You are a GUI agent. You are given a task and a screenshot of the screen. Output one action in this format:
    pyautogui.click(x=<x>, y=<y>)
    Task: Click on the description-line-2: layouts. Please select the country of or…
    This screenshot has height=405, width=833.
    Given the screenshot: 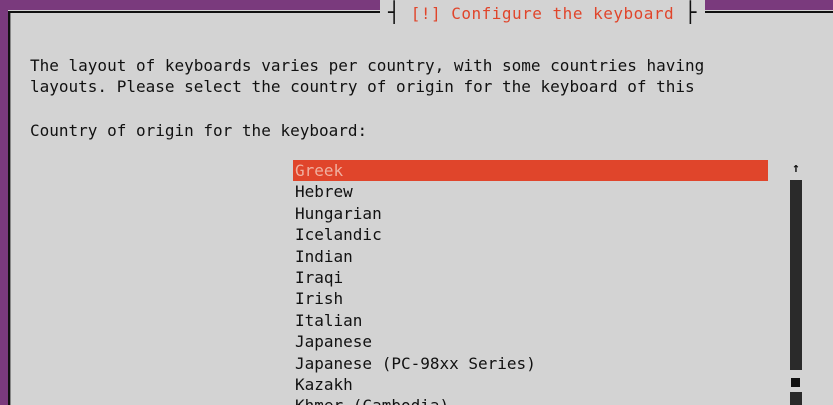 What is the action you would take?
    pyautogui.click(x=362, y=86)
    